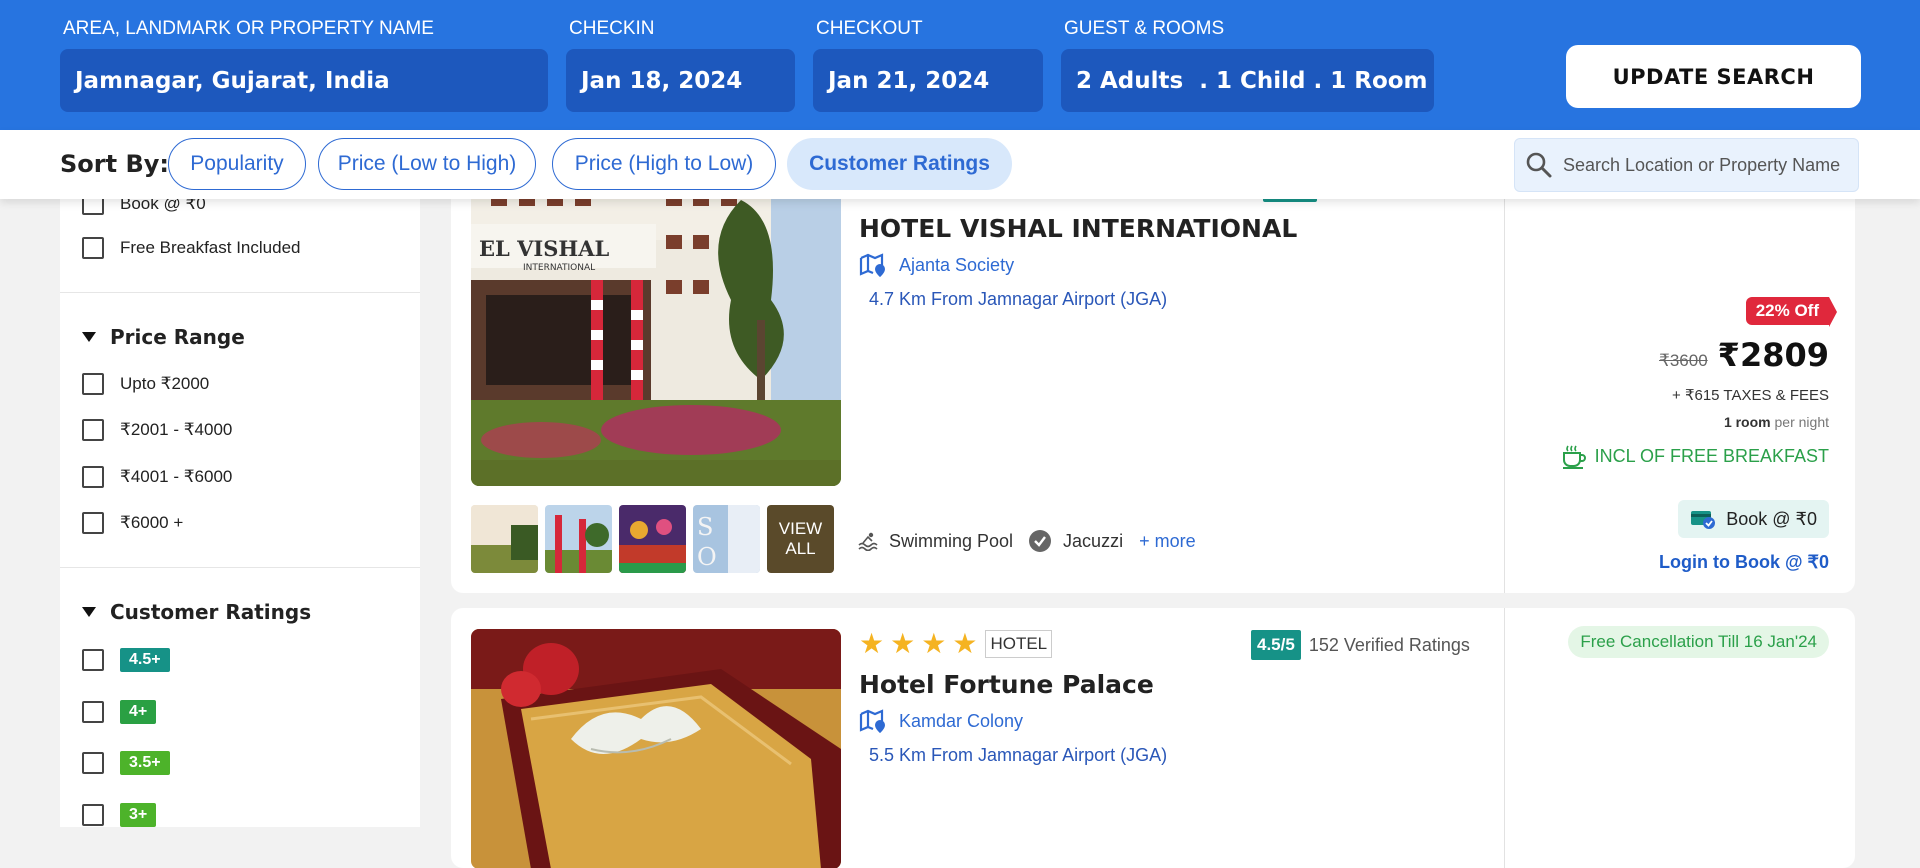  I want to click on badge-tail, so click(1833, 312).